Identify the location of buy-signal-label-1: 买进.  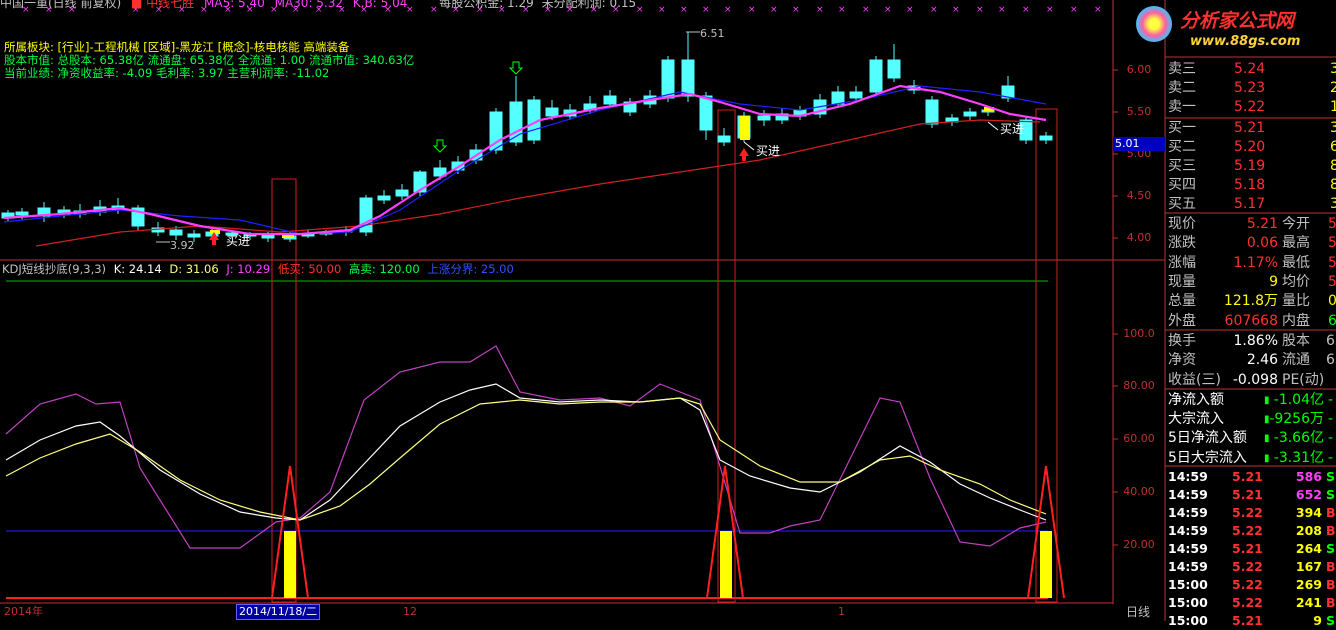
(238, 241).